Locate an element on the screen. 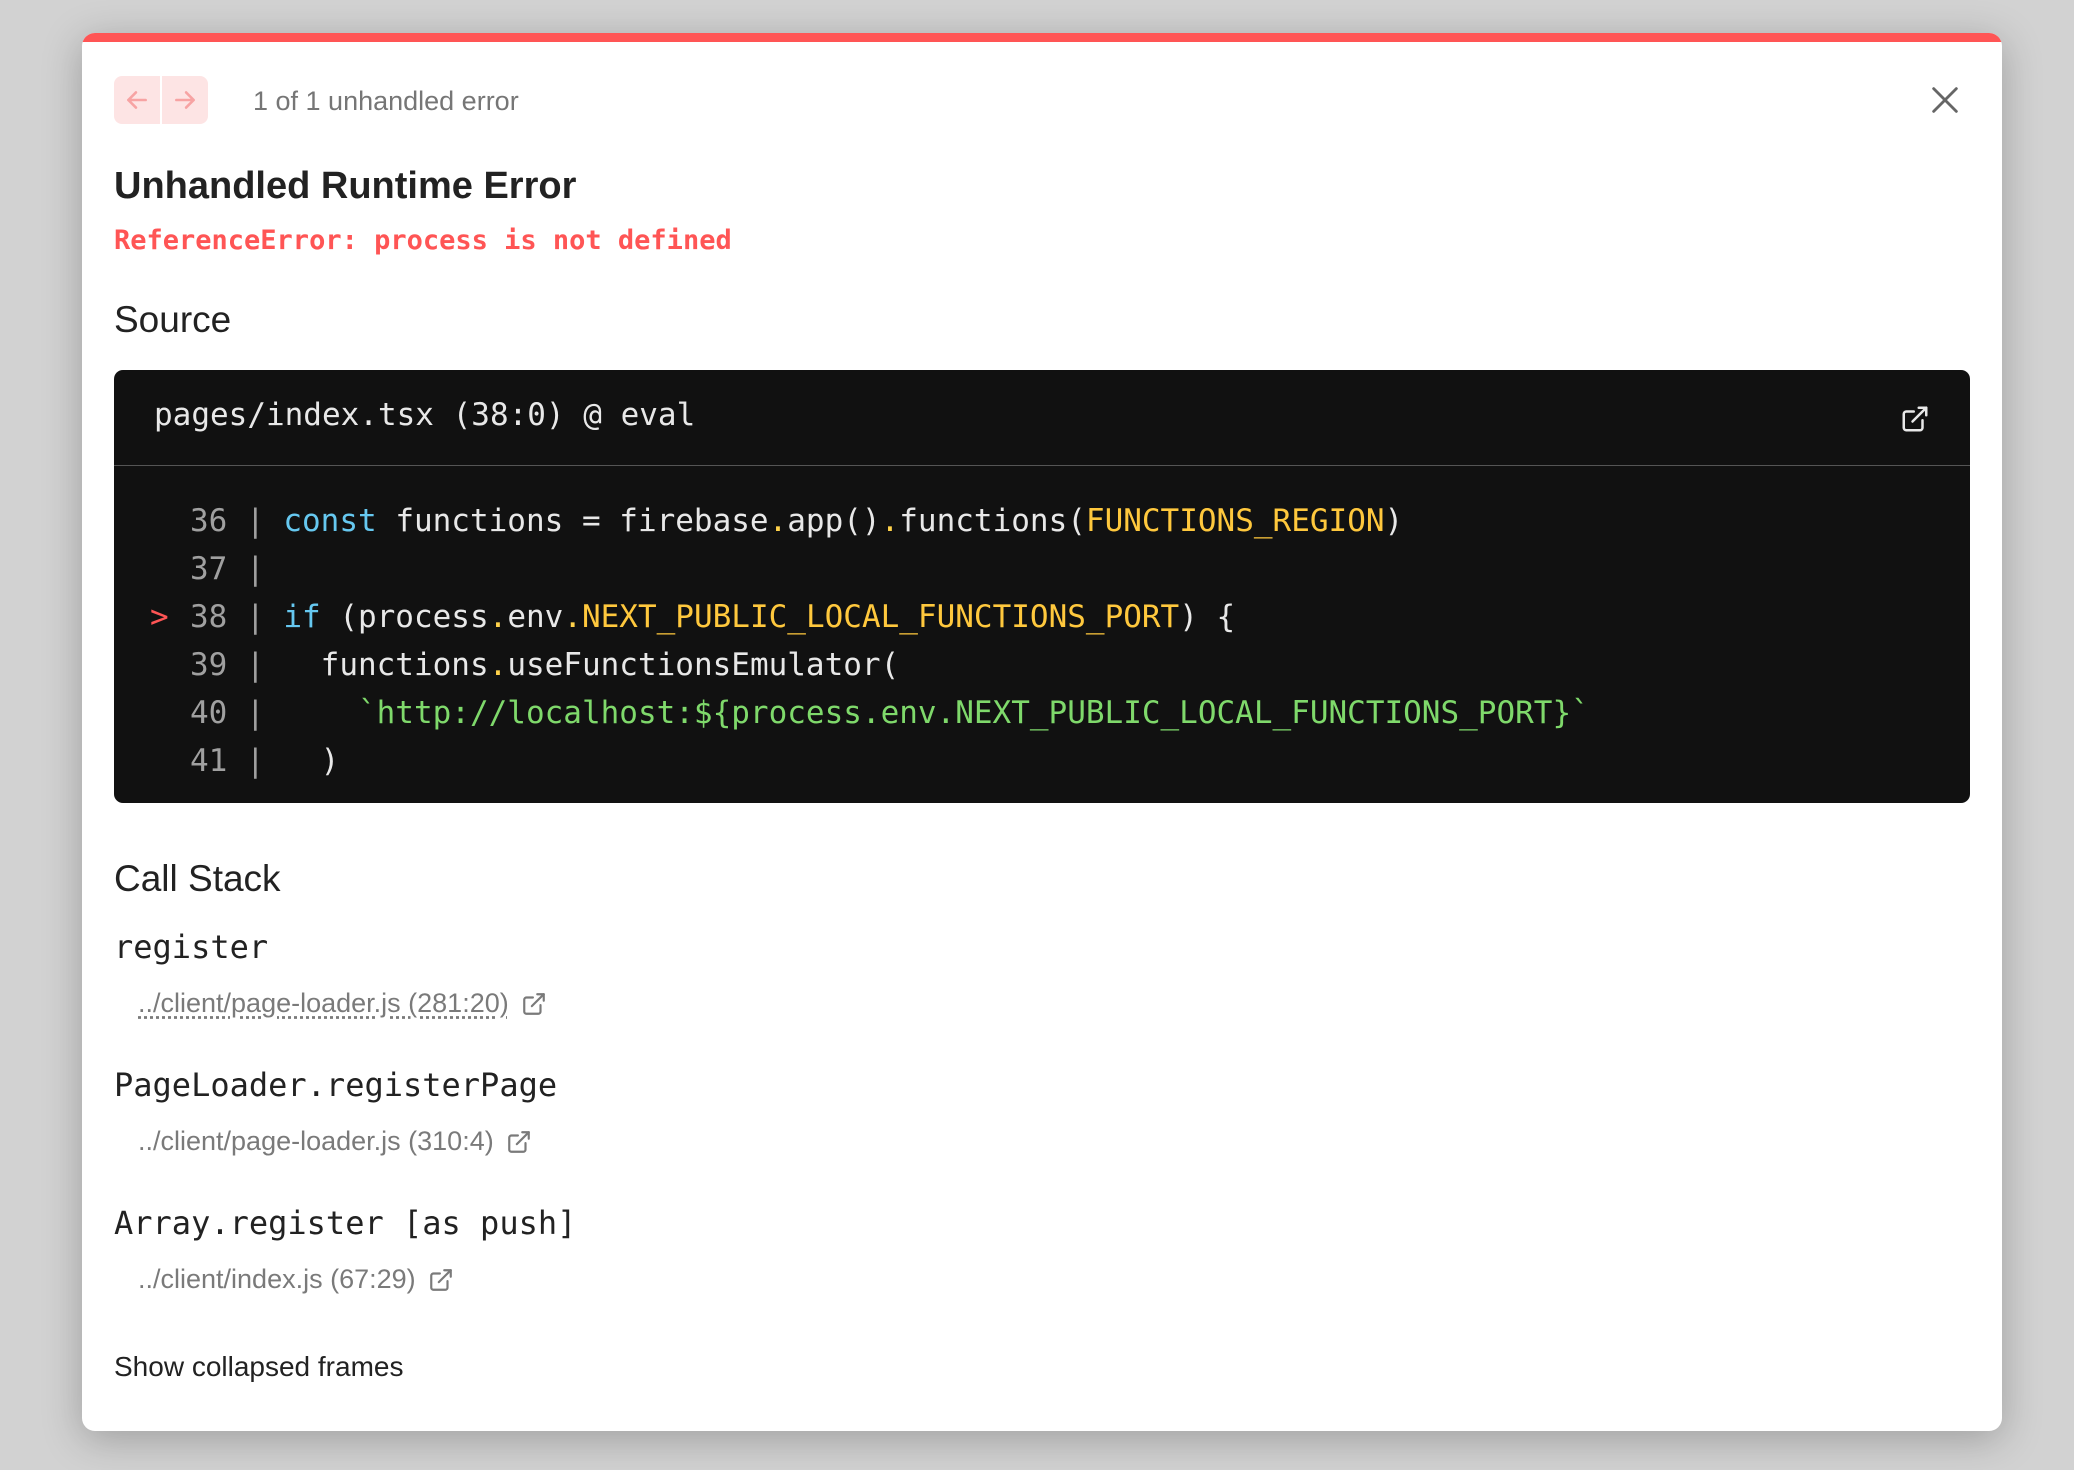  error-counter: 1 of 1 unhandled error is located at coordinates (386, 101).